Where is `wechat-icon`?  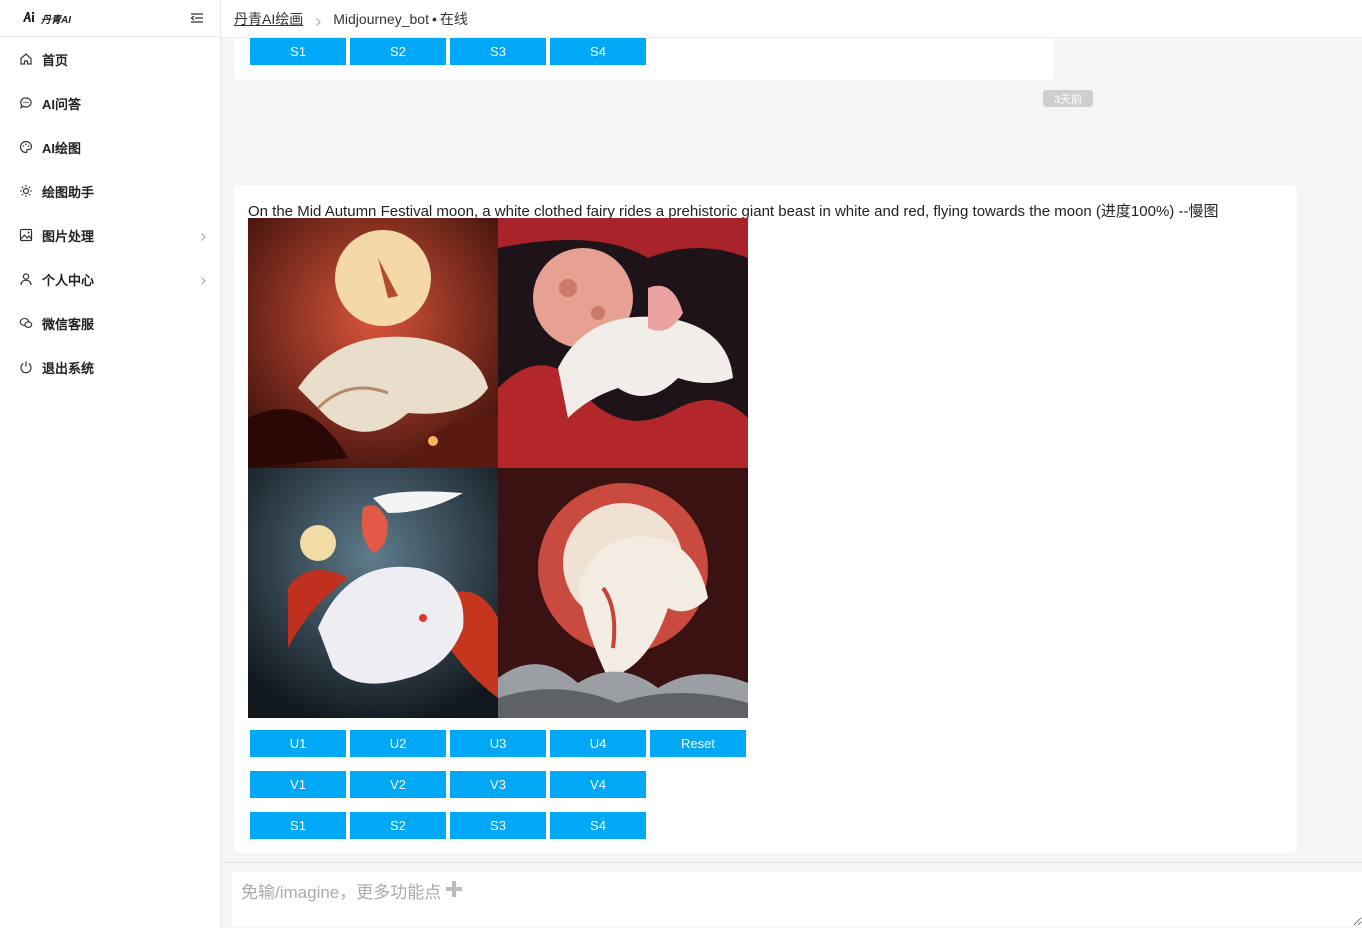
wechat-icon is located at coordinates (26, 323).